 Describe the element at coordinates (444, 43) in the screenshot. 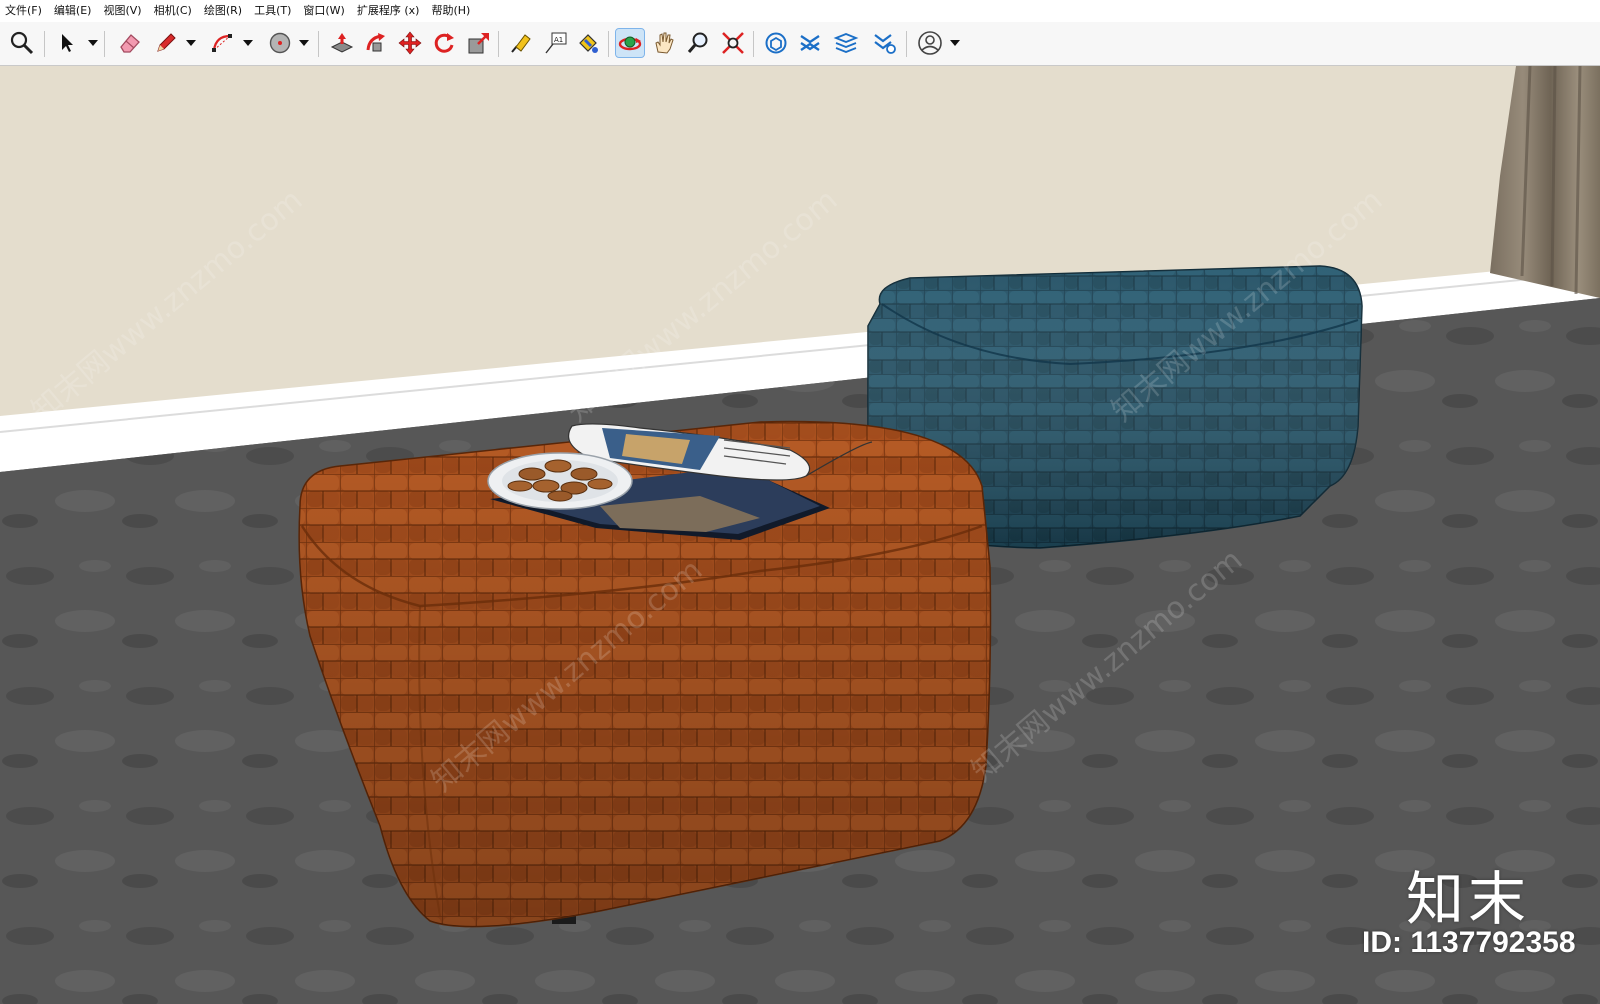

I see `rotate-icon` at that location.